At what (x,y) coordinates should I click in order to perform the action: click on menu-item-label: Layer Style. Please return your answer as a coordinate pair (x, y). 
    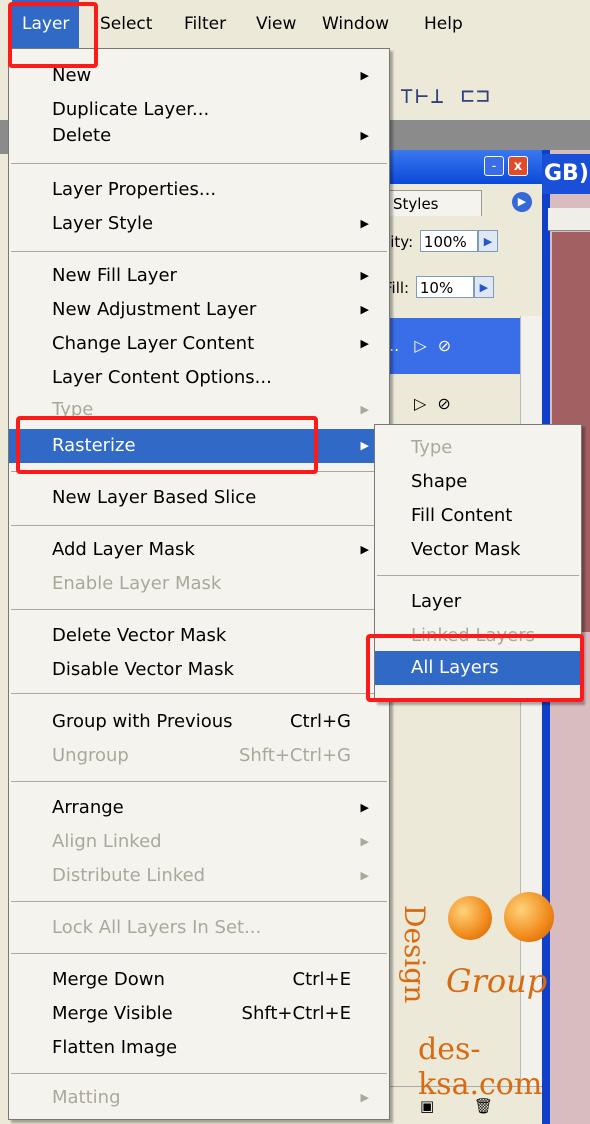
    Looking at the image, I should click on (103, 223).